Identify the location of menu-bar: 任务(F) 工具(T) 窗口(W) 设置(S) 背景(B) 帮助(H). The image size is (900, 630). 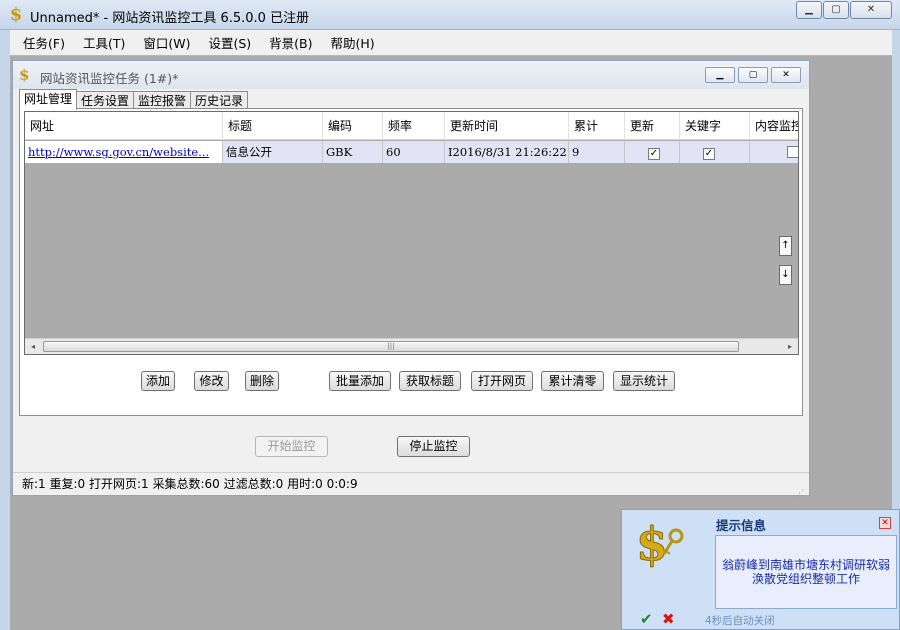
(451, 43).